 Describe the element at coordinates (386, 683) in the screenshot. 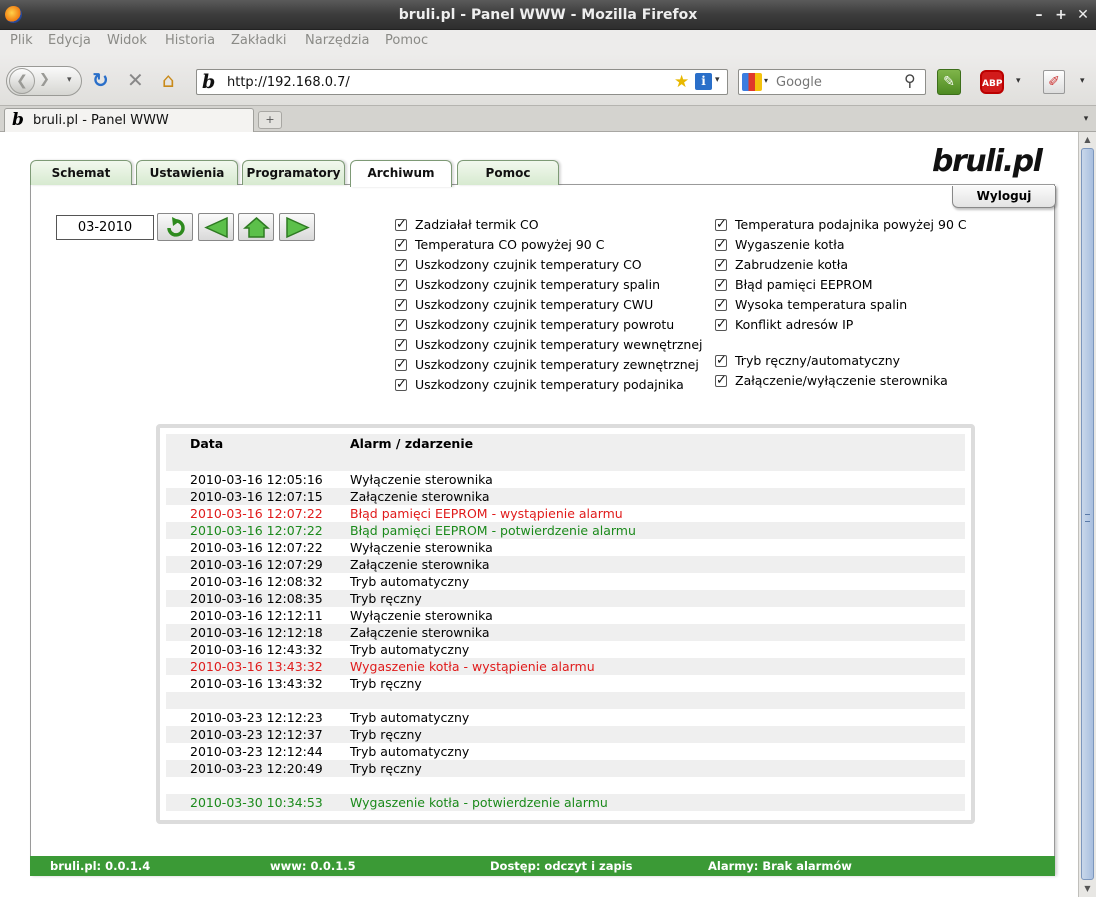

I see `row-event: Tryb ręczny` at that location.